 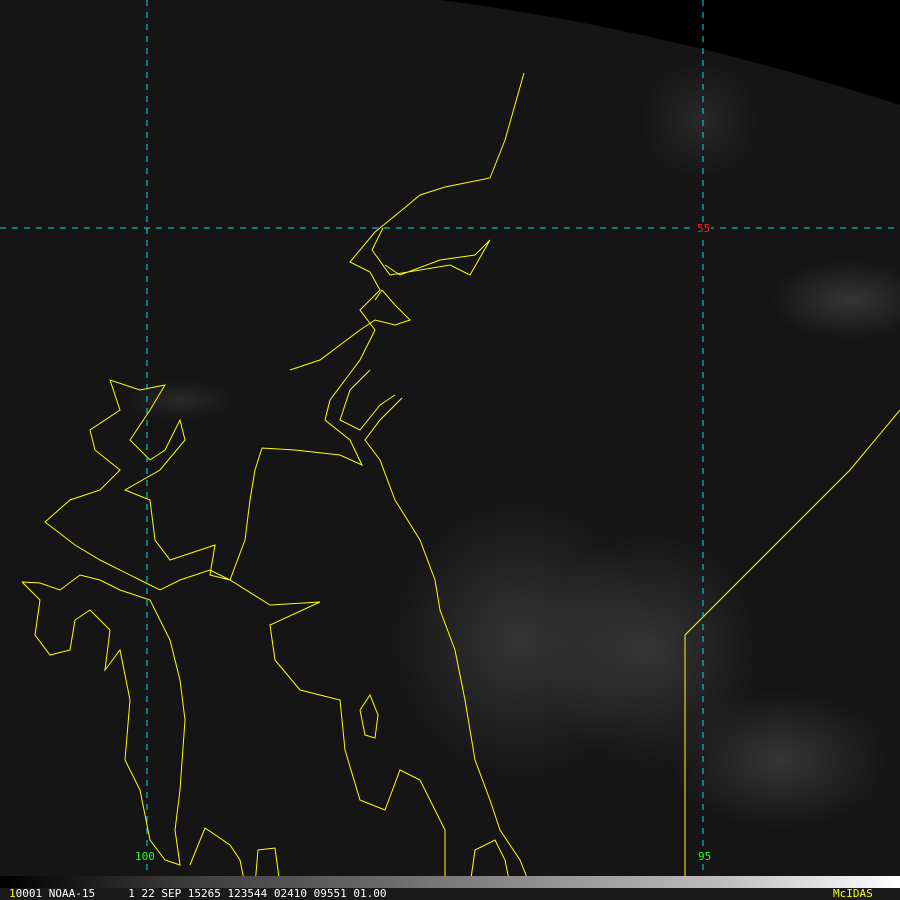 What do you see at coordinates (145, 856) in the screenshot?
I see `longitude-label-100: 100` at bounding box center [145, 856].